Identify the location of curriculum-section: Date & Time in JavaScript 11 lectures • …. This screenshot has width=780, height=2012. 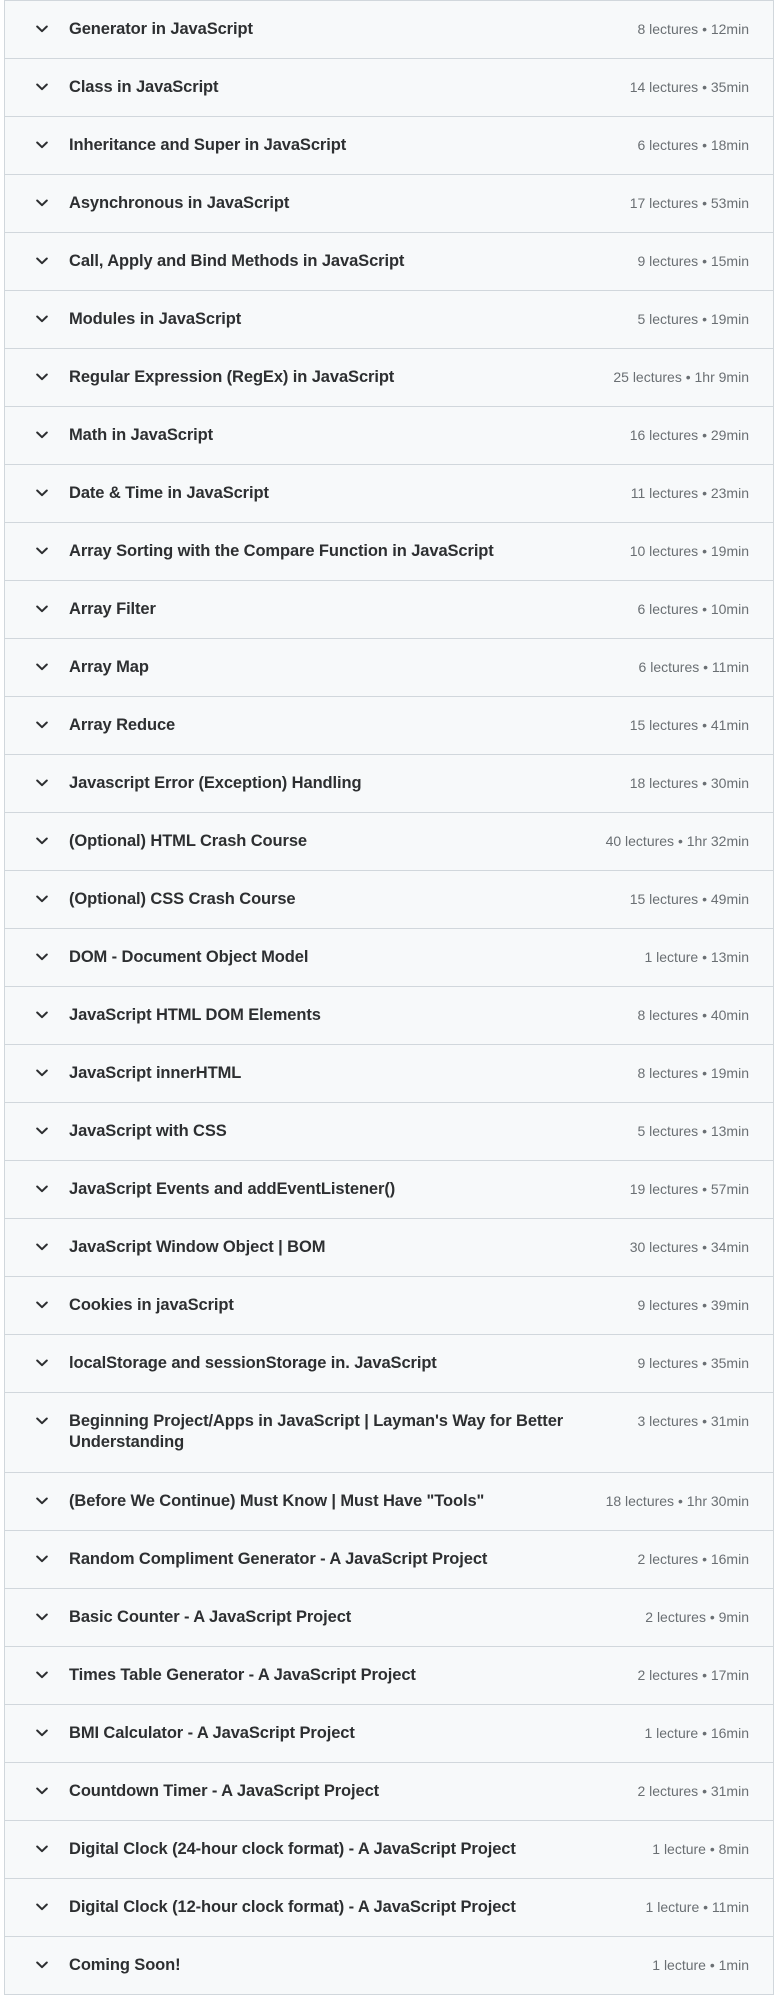
(389, 494).